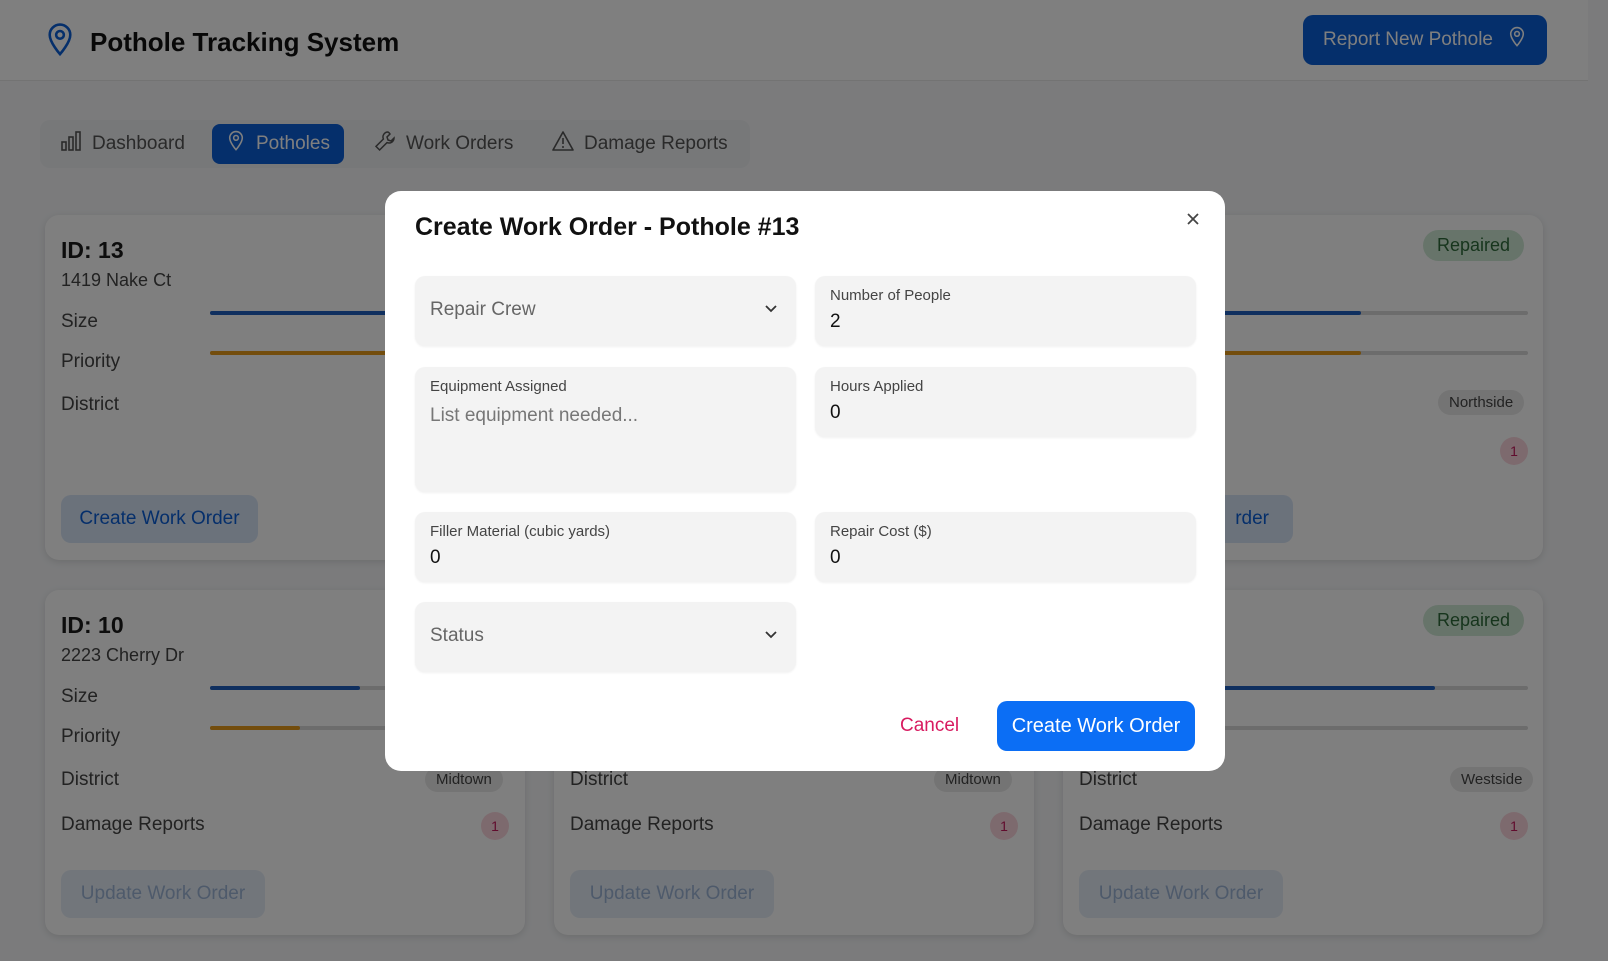 The width and height of the screenshot is (1608, 961). Describe the element at coordinates (457, 635) in the screenshot. I see `status-placeholder: Status` at that location.